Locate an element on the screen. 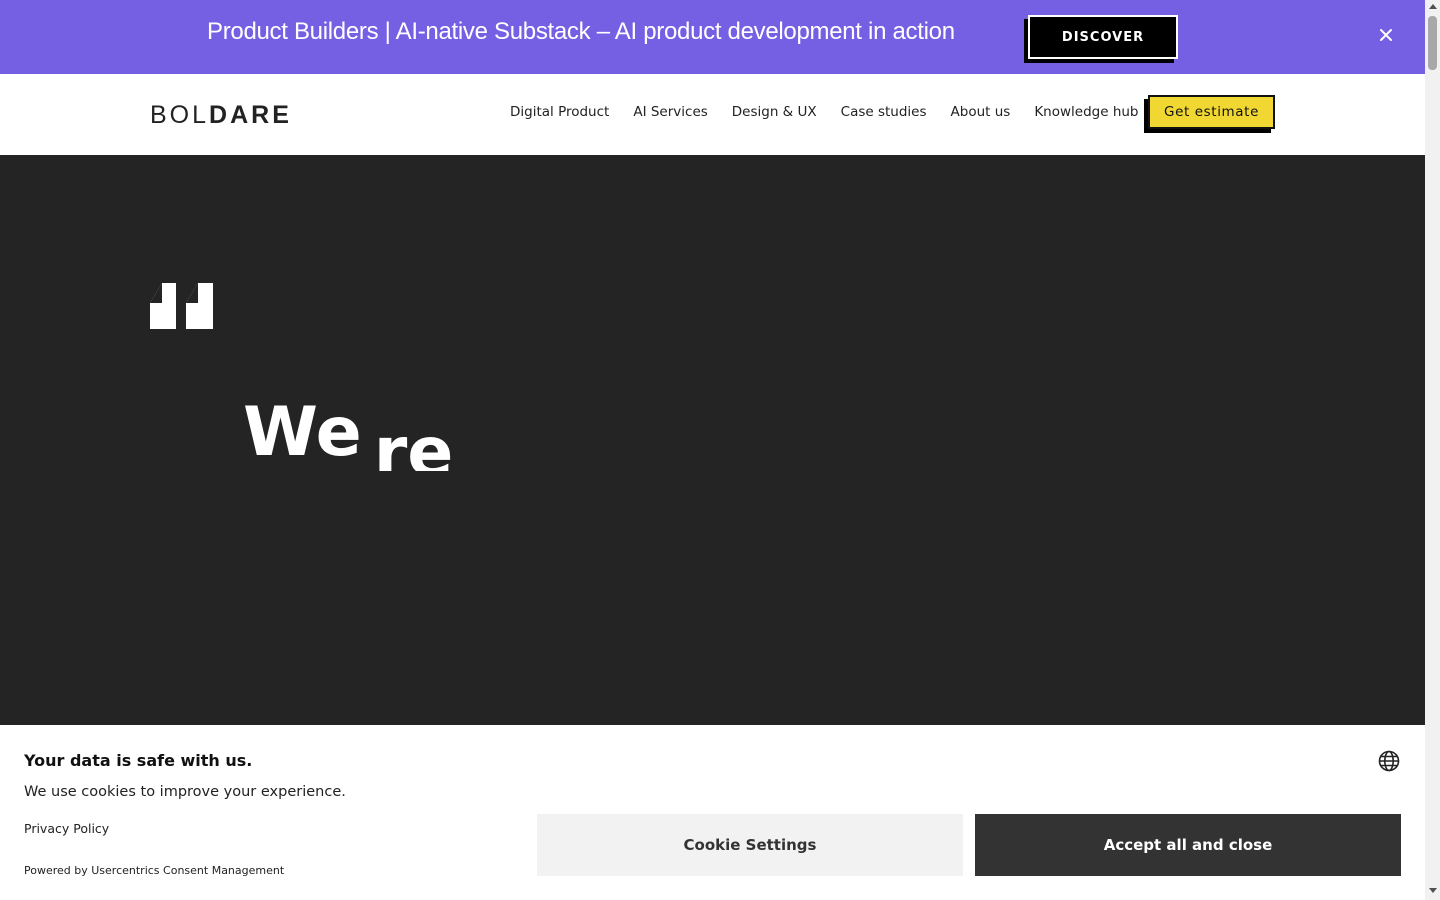  globe-icon-graphic is located at coordinates (1389, 761).